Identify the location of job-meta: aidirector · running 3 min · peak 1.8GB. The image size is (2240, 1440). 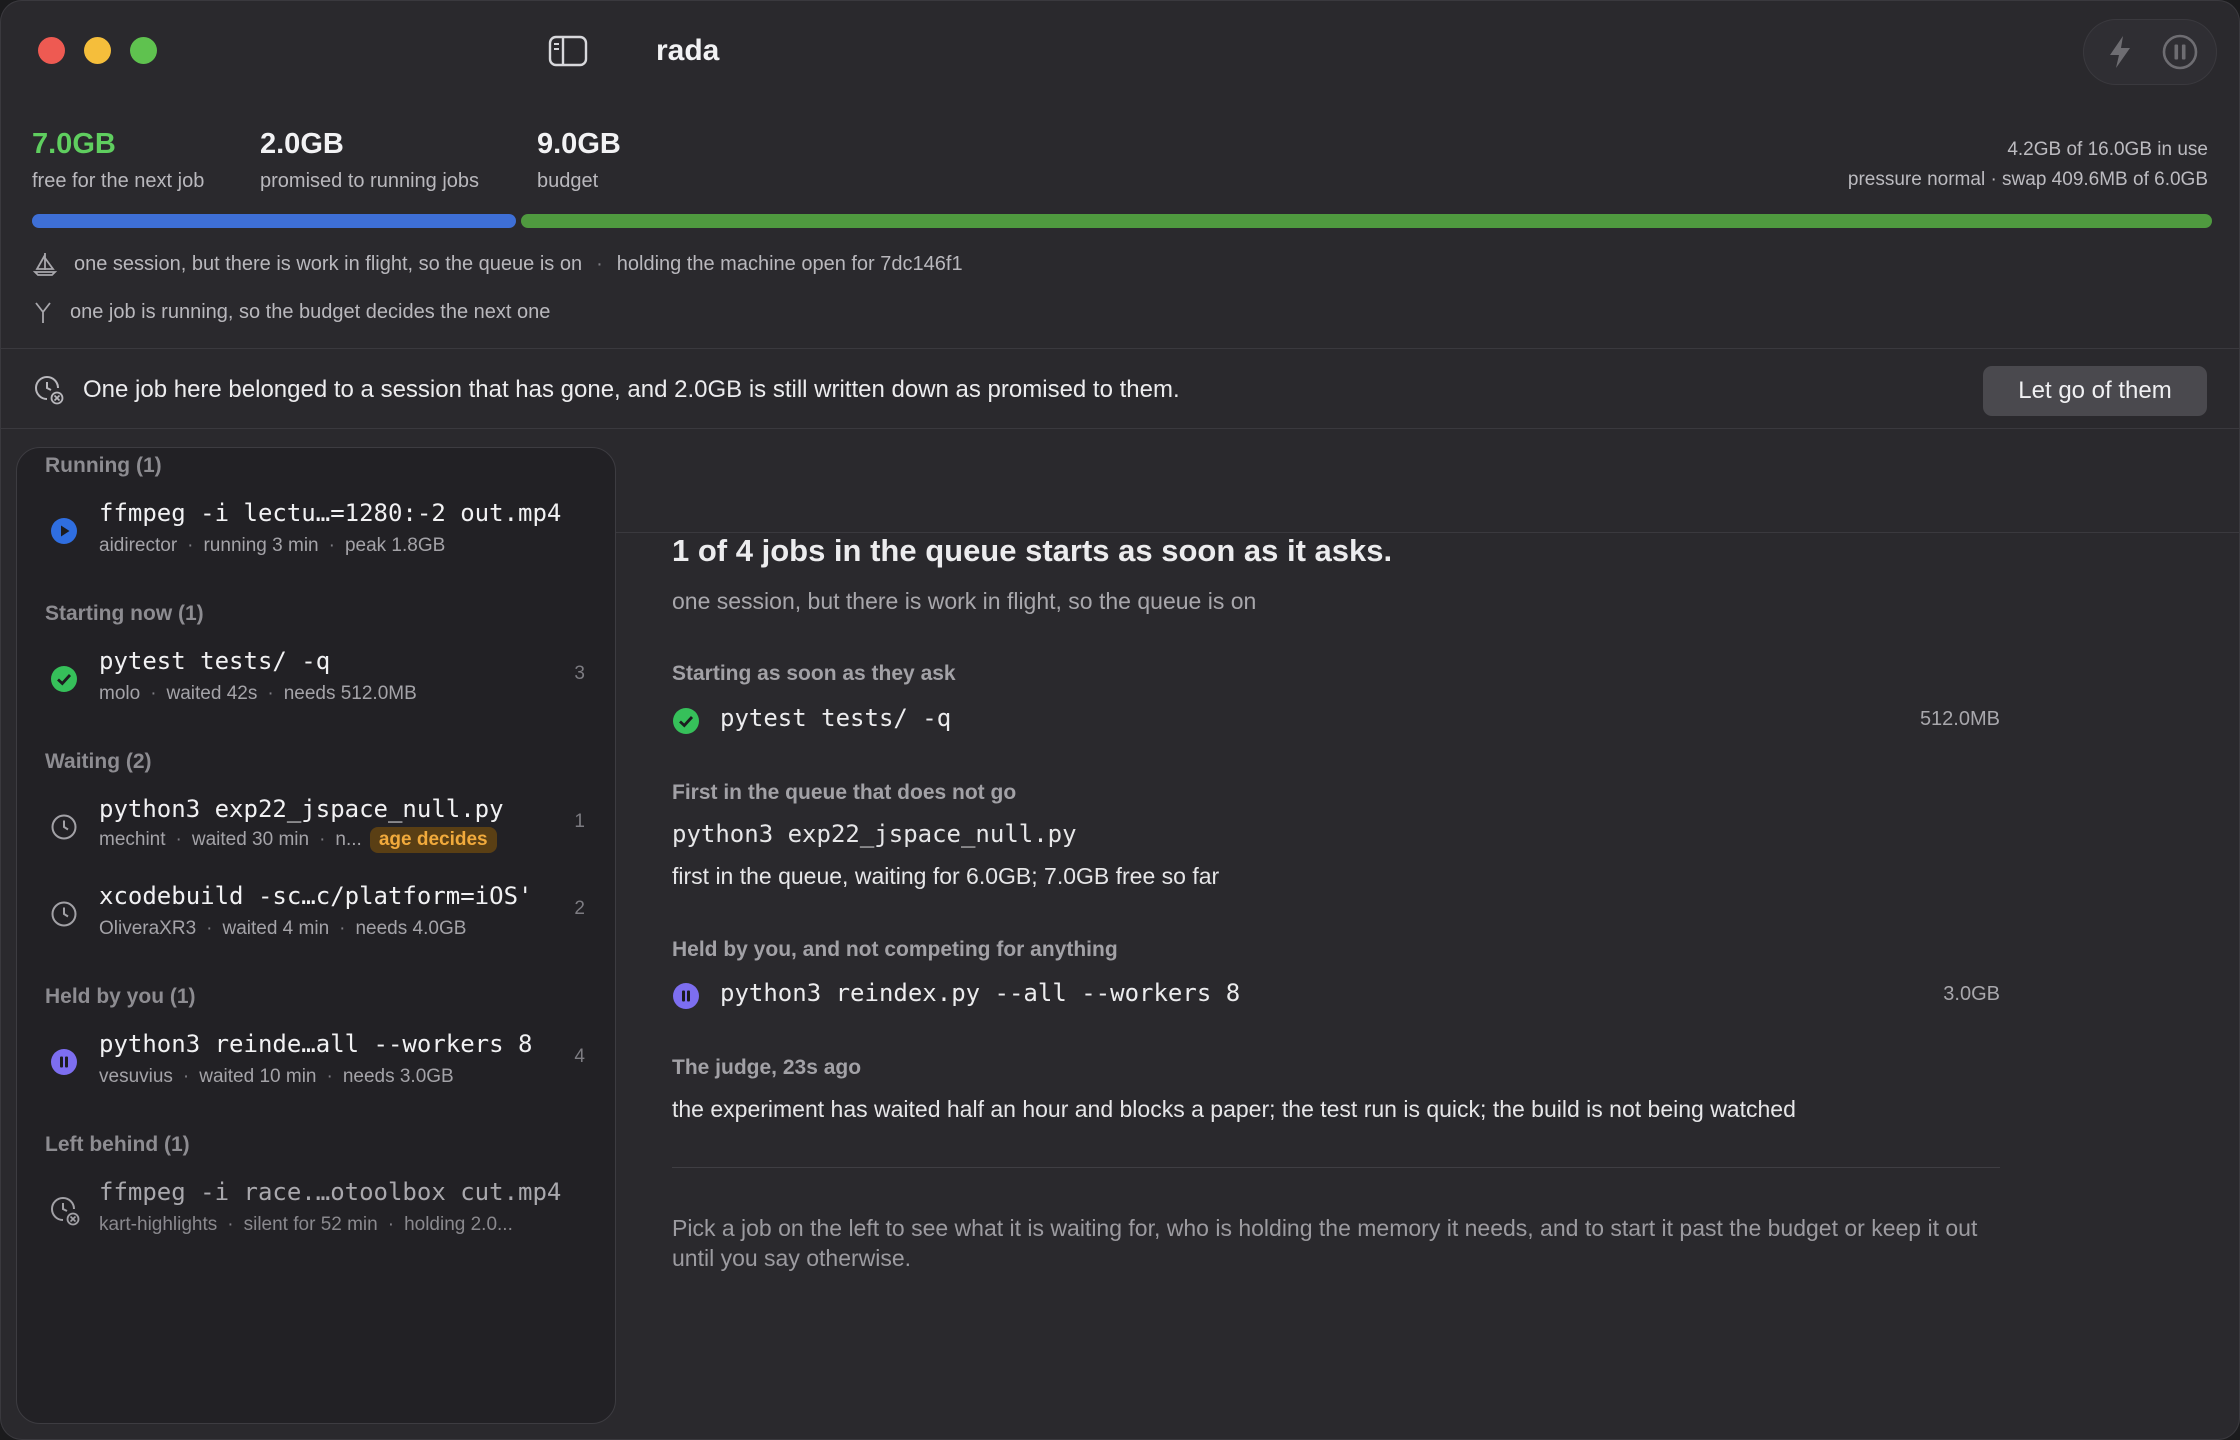
(272, 546).